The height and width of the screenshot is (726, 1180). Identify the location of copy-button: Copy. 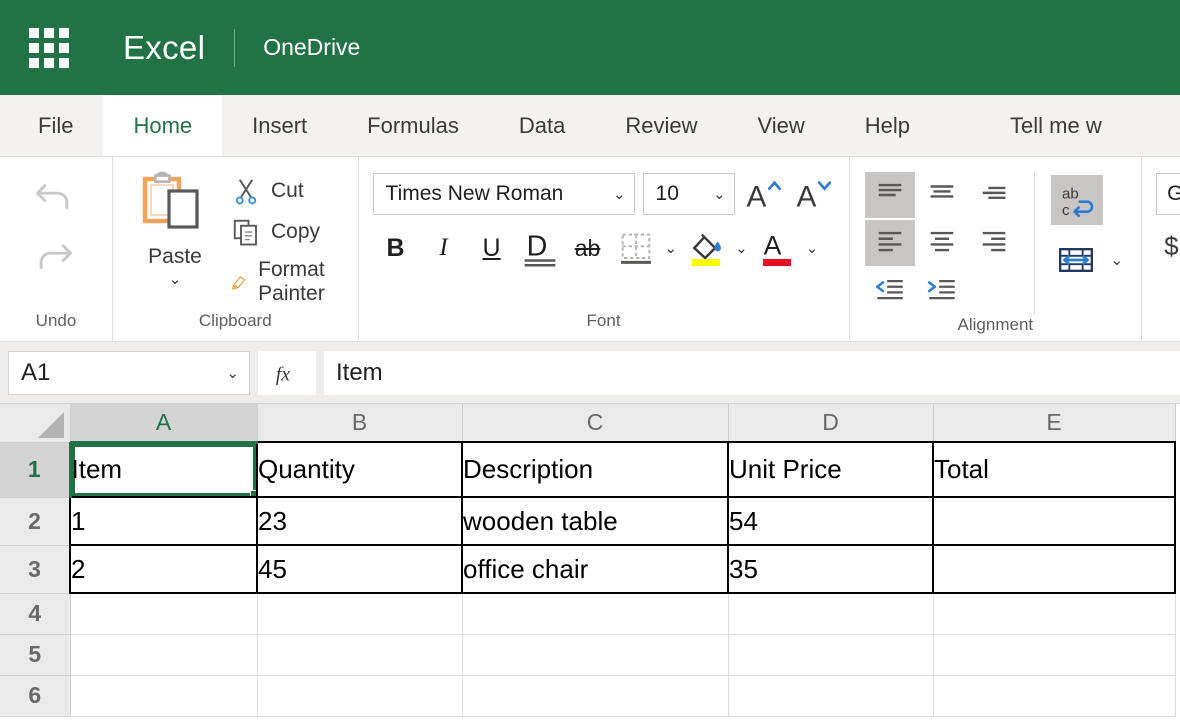
(284, 232).